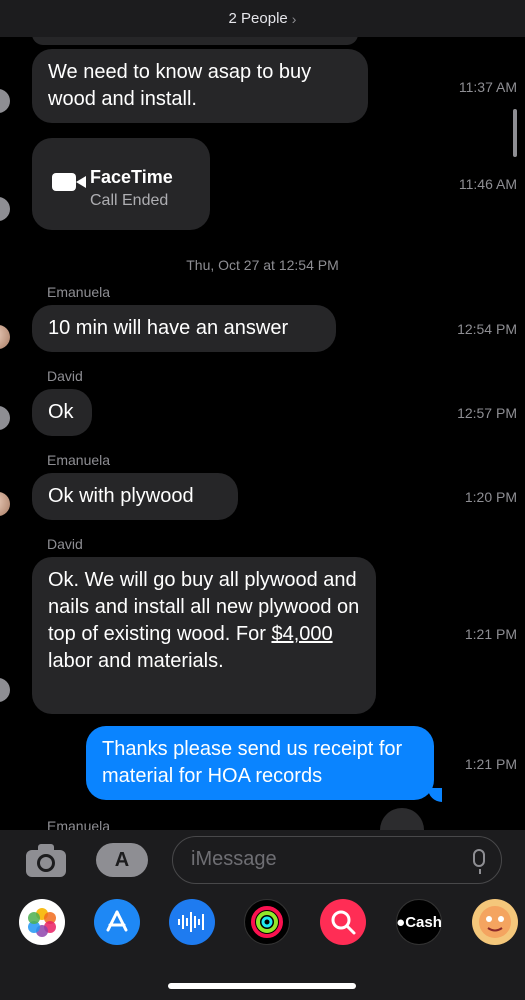  What do you see at coordinates (401, 922) in the screenshot?
I see `apple-icon: ●` at bounding box center [401, 922].